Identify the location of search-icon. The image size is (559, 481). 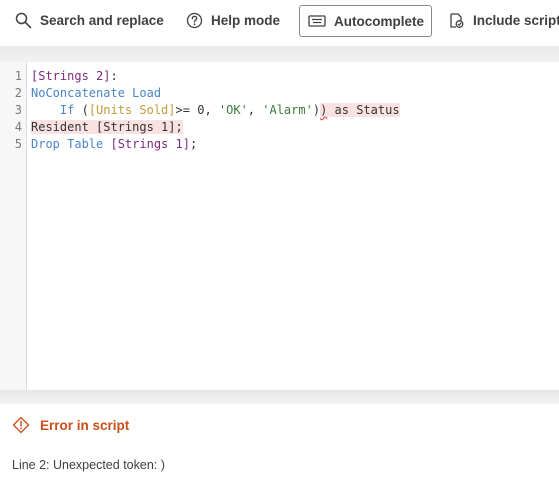
(23, 20).